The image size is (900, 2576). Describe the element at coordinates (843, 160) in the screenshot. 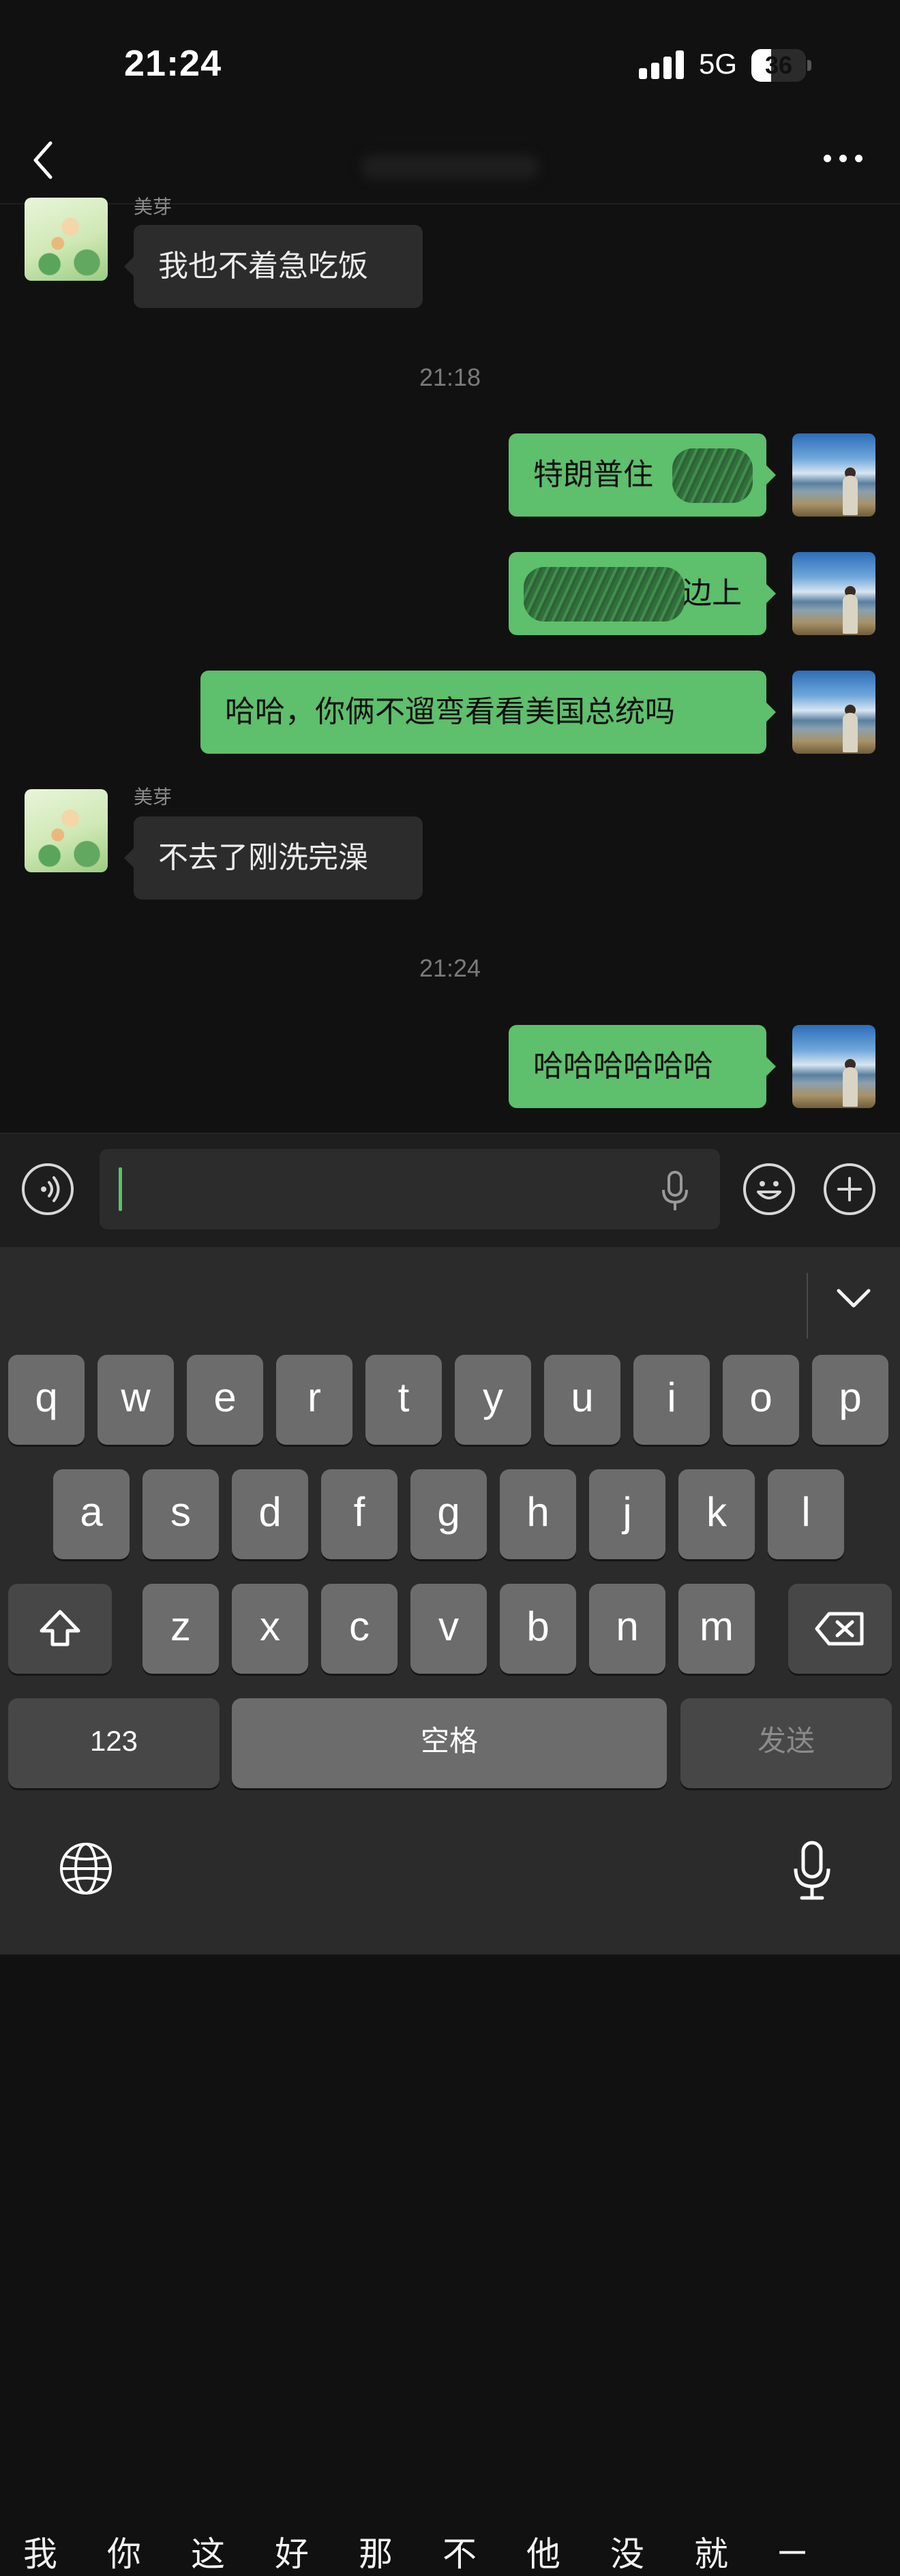

I see `more-icon` at that location.